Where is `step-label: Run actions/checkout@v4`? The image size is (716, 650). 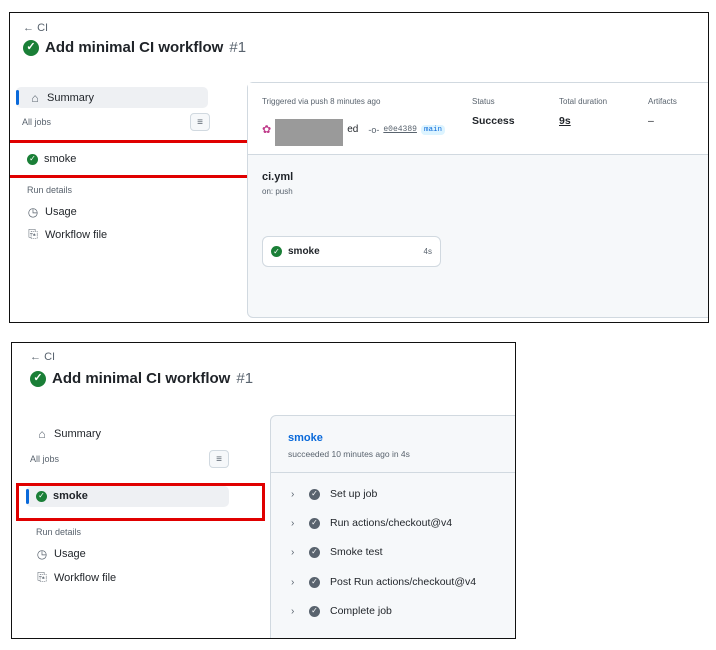
step-label: Run actions/checkout@v4 is located at coordinates (391, 523).